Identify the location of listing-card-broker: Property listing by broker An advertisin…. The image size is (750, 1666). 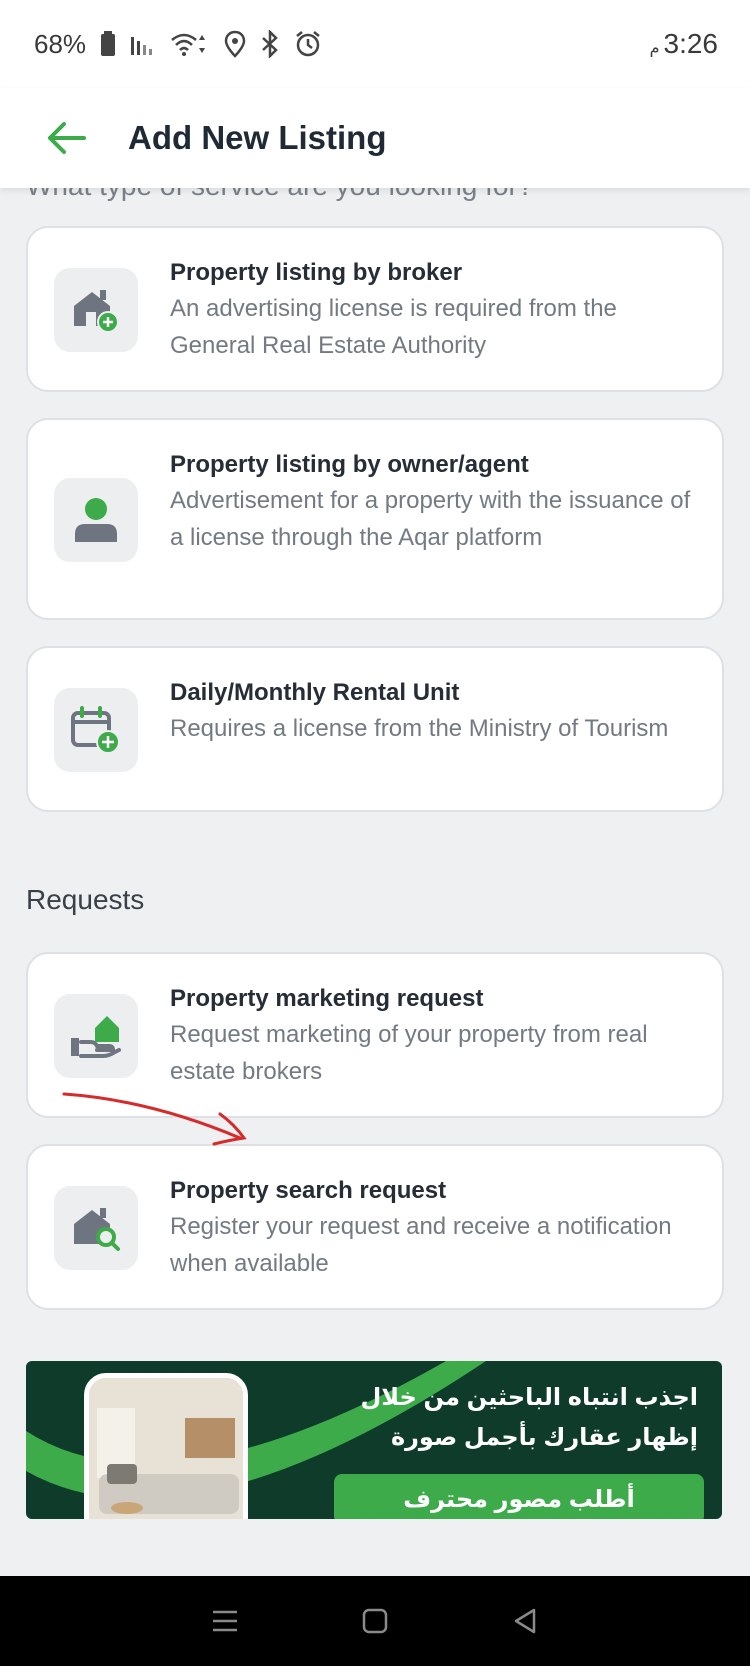
(375, 309).